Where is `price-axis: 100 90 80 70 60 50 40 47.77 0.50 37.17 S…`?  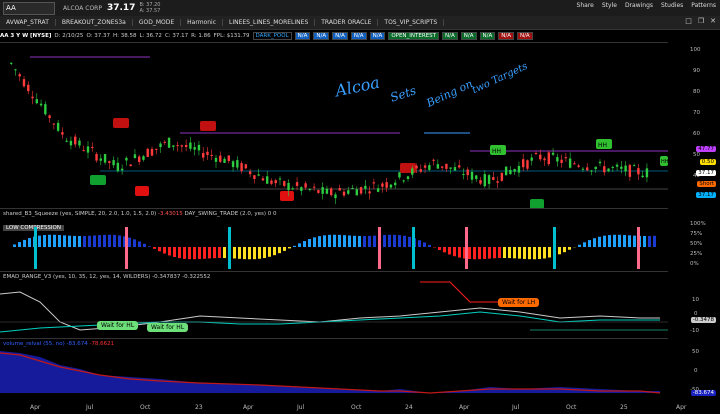 price-axis: 100 90 80 70 60 50 40 47.77 0.50 37.17 S… is located at coordinates (694, 124).